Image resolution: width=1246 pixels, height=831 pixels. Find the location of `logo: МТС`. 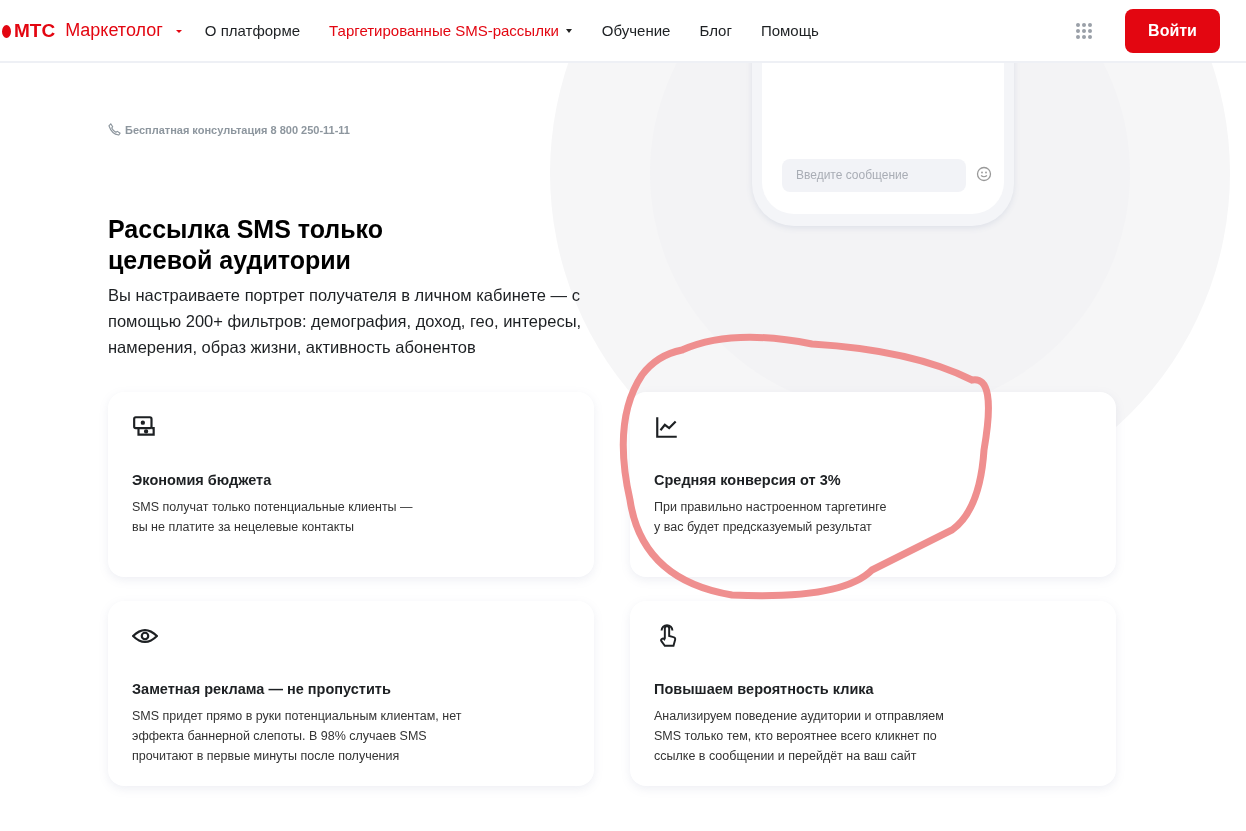

logo: МТС is located at coordinates (29, 30).